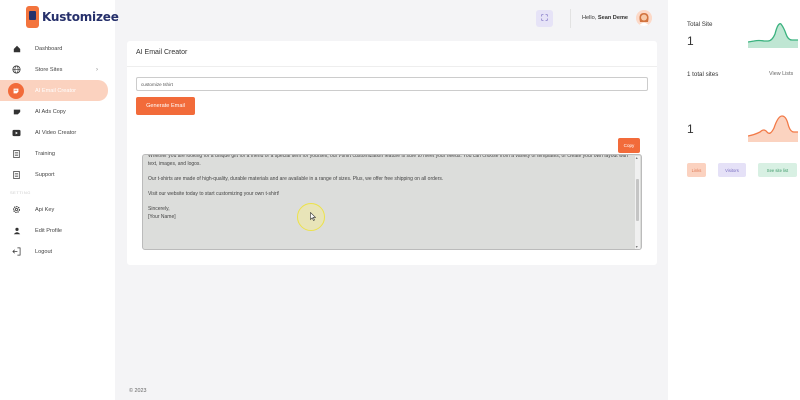 The height and width of the screenshot is (400, 800). I want to click on sidebar-item-support: Support, so click(57, 174).